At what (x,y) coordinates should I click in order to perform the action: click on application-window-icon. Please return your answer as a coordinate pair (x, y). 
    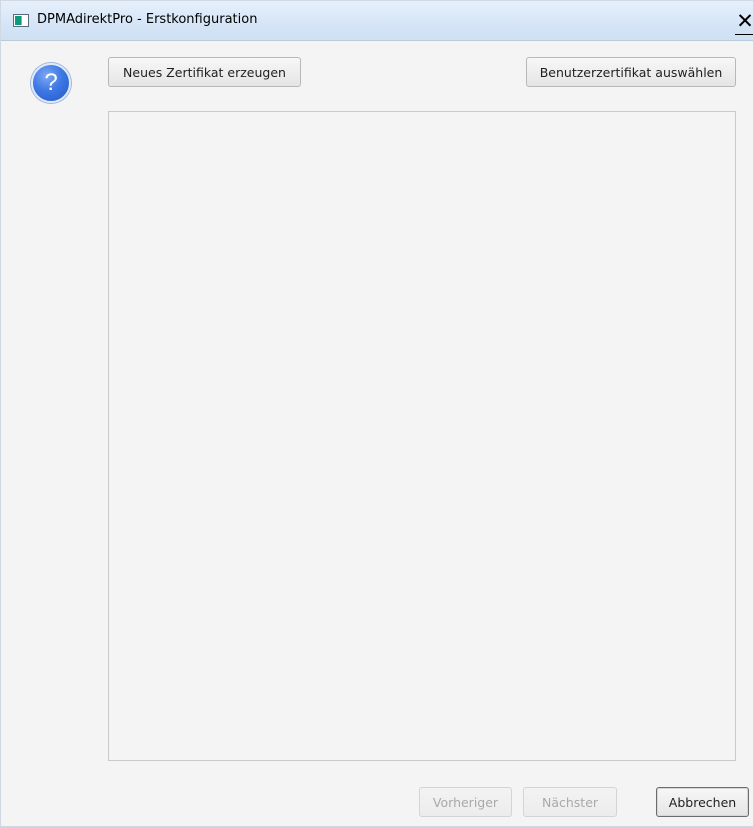
    Looking at the image, I should click on (21, 20).